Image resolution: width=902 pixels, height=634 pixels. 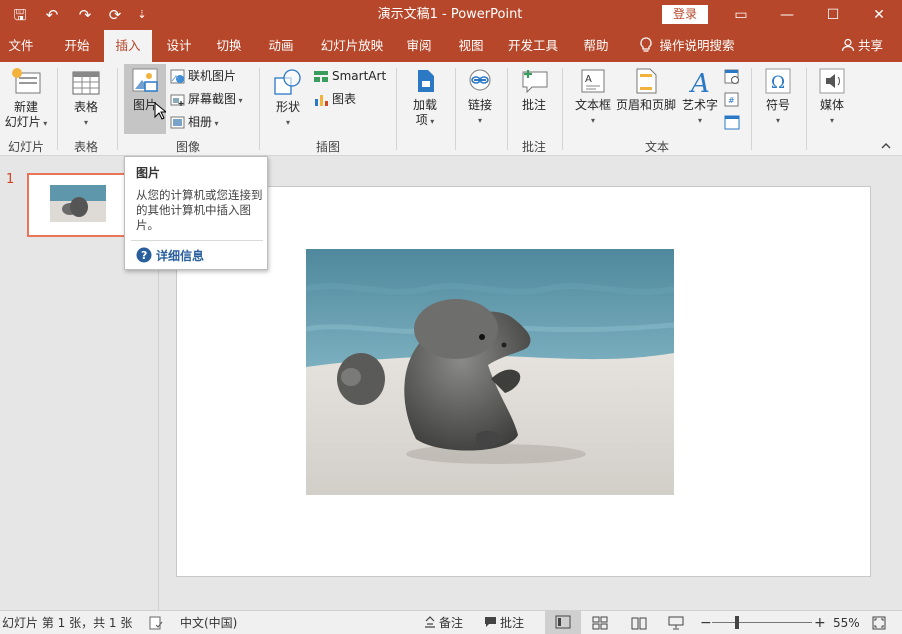 What do you see at coordinates (200, 122) in the screenshot?
I see `photo-album-label: 相册` at bounding box center [200, 122].